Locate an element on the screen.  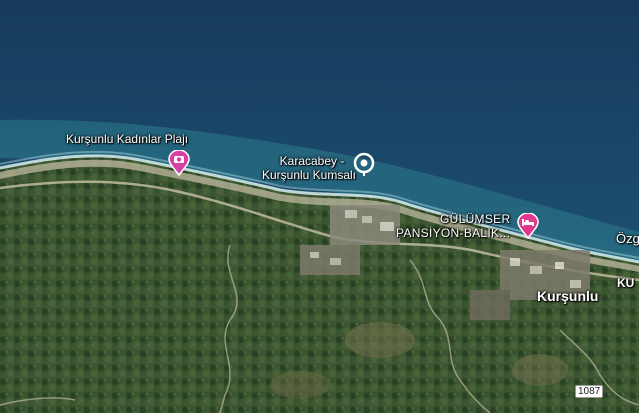
place-label-karacabey-line2: Kurşunlu Kumsalı is located at coordinates (309, 175).